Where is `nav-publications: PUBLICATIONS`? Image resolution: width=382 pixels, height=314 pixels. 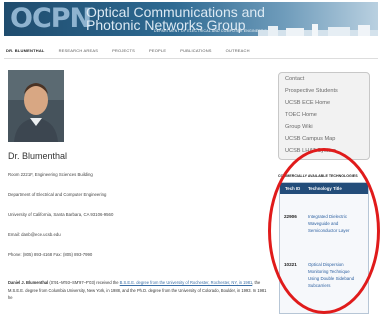 nav-publications: PUBLICATIONS is located at coordinates (195, 52).